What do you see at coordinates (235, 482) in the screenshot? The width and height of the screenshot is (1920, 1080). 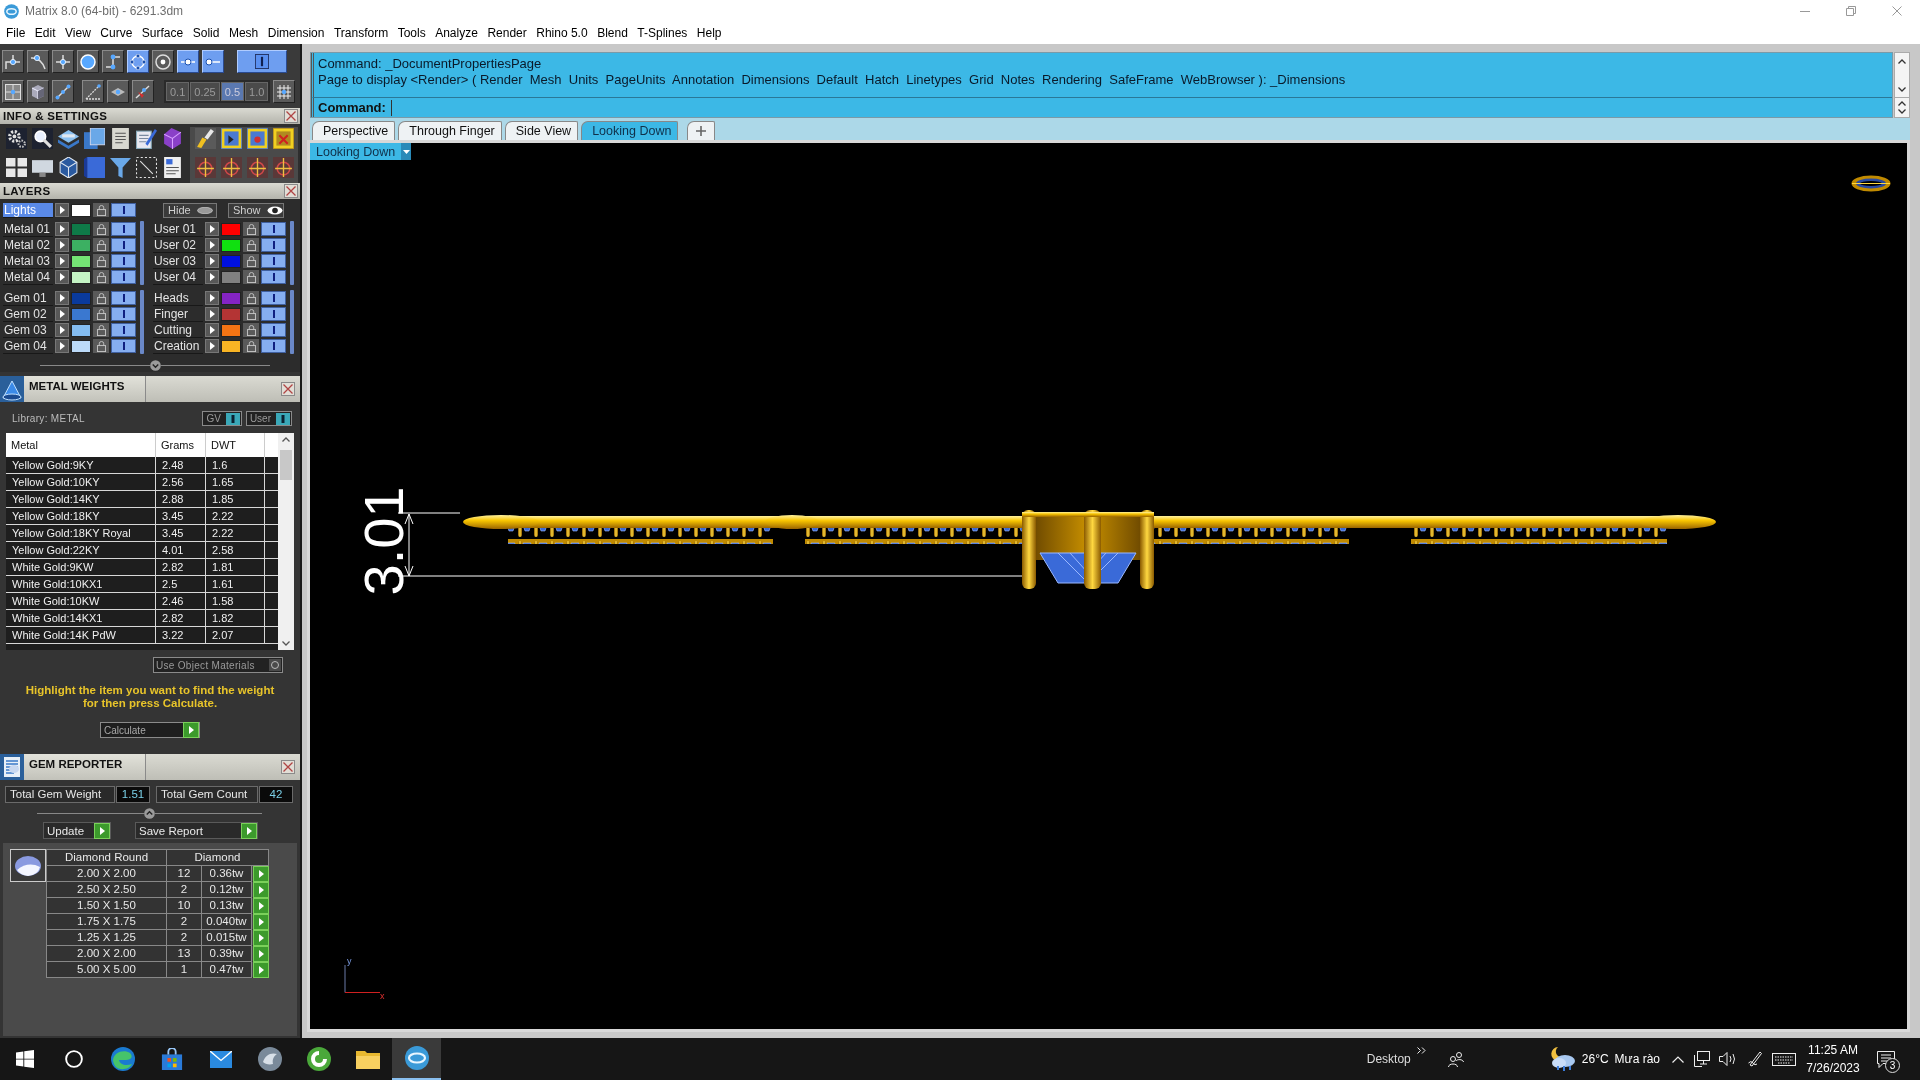 I see `table-cell: 1.65` at bounding box center [235, 482].